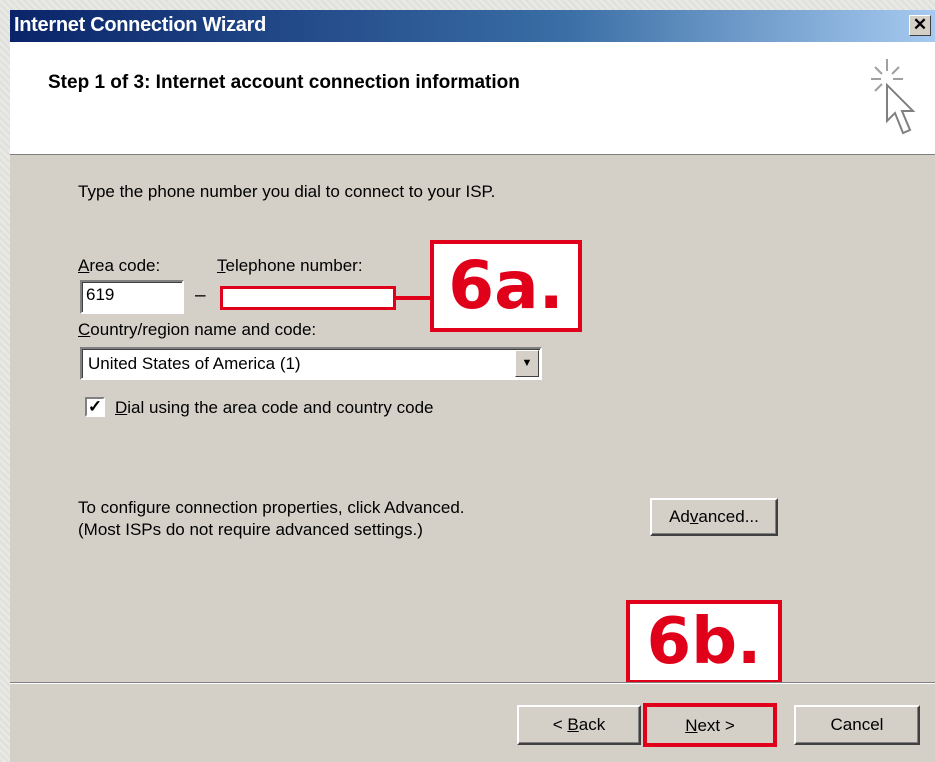 Image resolution: width=935 pixels, height=762 pixels. What do you see at coordinates (197, 329) in the screenshot?
I see `country-label: Country/region name and code:` at bounding box center [197, 329].